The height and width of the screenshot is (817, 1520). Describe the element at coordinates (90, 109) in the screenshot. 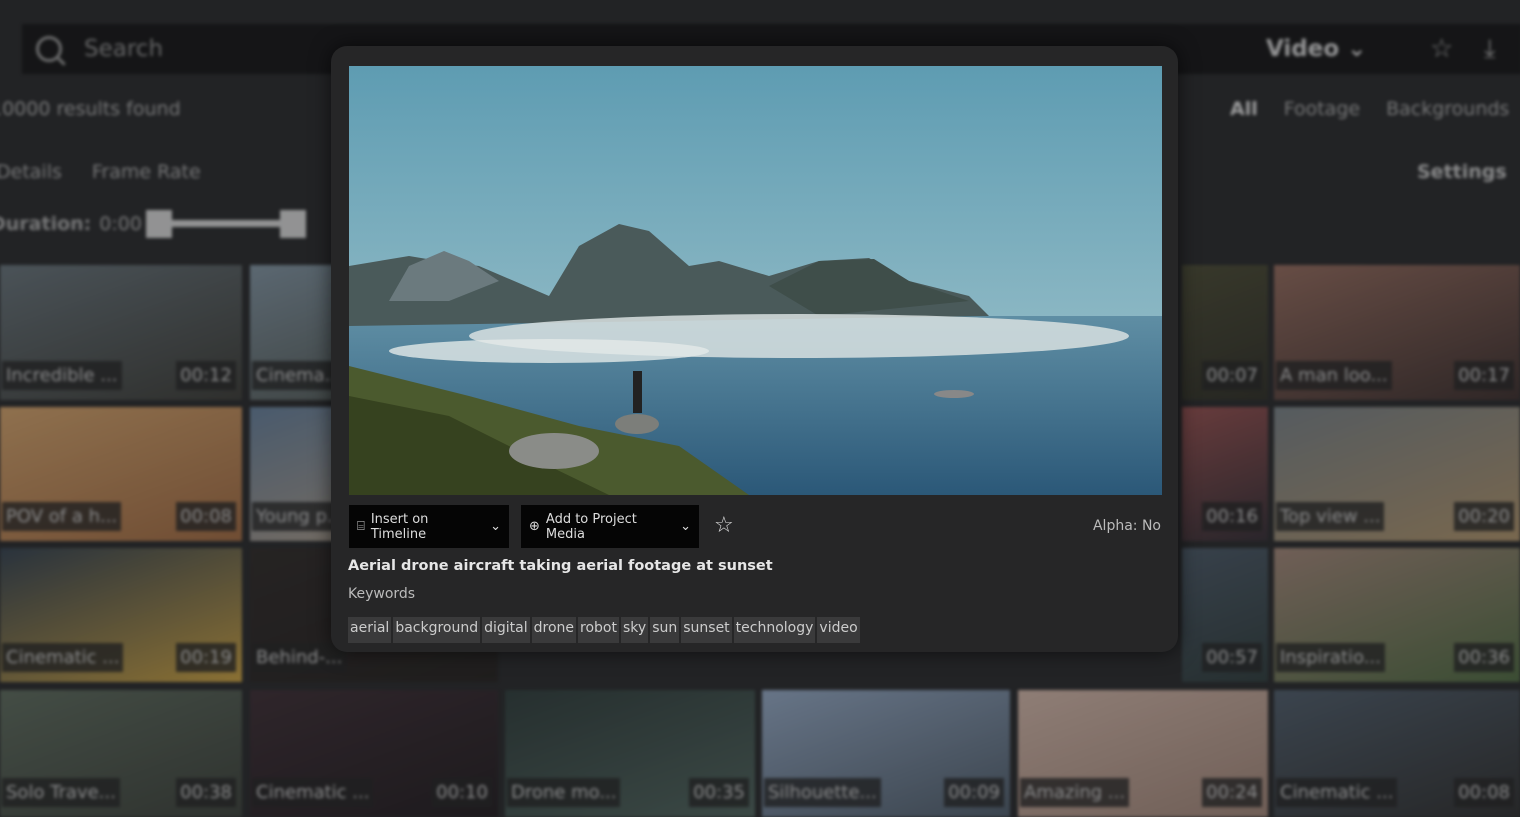

I see `results-count: 10000 results found` at that location.